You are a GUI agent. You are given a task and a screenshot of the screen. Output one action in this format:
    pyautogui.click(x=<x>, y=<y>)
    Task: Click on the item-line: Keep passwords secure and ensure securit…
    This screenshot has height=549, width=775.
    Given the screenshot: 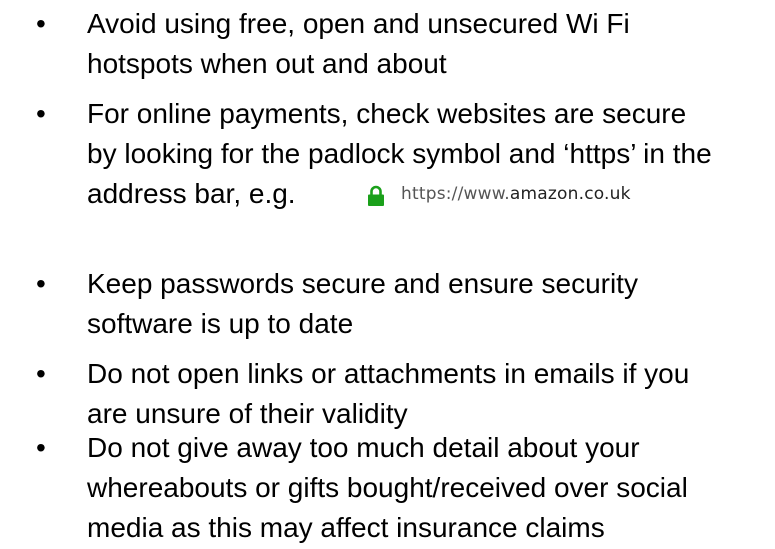 What is the action you would take?
    pyautogui.click(x=362, y=283)
    